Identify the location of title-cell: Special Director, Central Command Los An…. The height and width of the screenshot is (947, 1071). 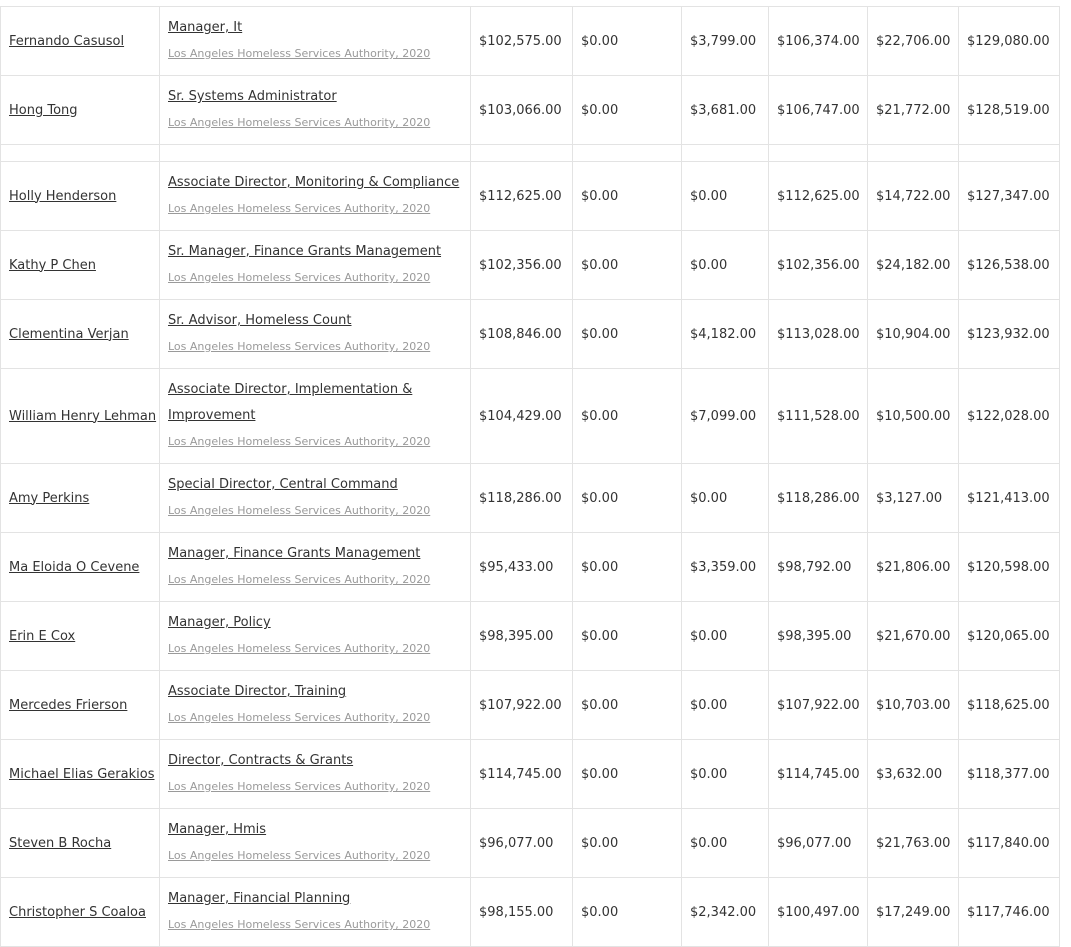
(315, 498).